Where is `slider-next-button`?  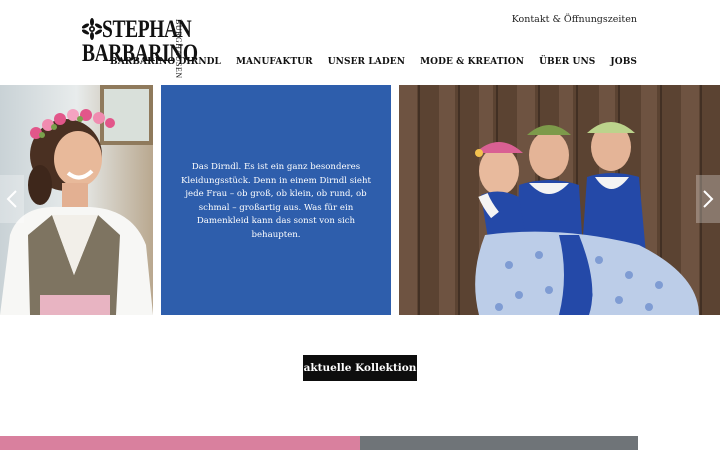 slider-next-button is located at coordinates (708, 199).